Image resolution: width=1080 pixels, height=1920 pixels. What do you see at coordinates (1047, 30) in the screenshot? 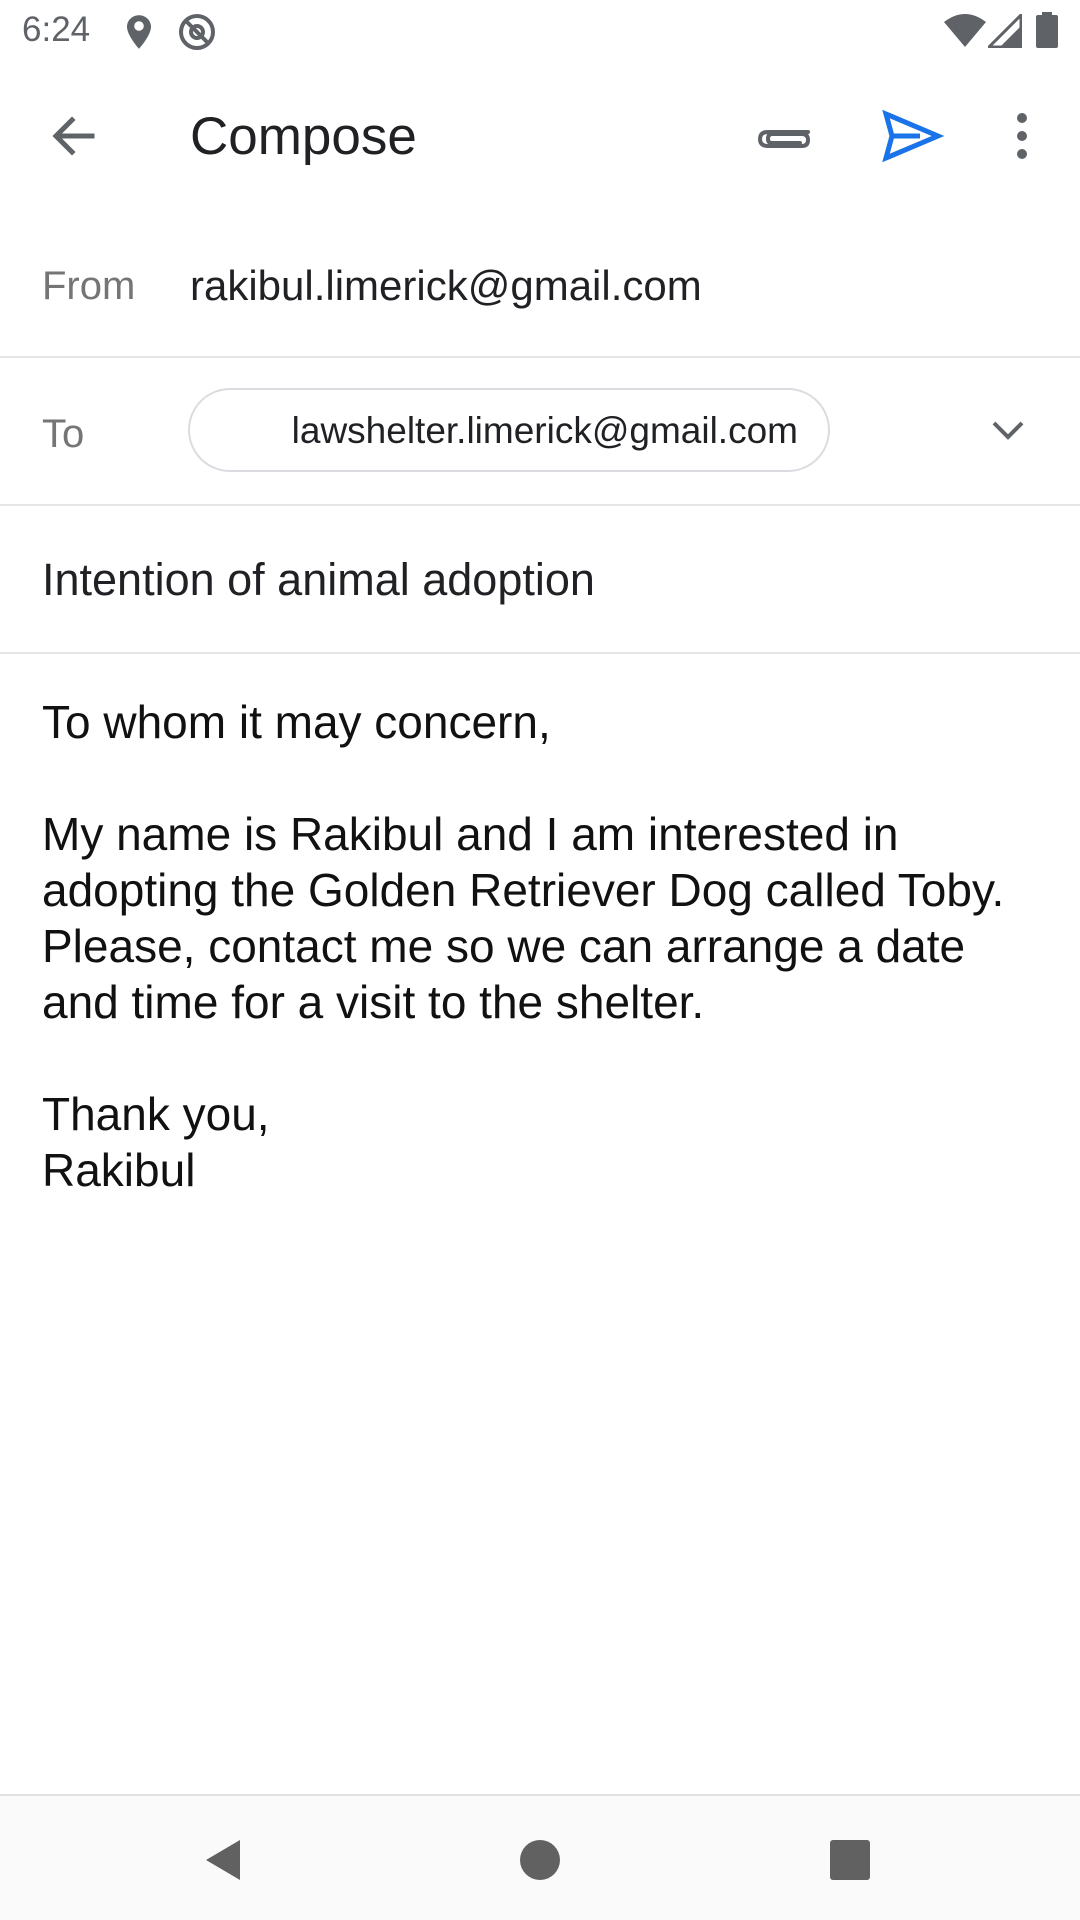
I see `battery-icon` at bounding box center [1047, 30].